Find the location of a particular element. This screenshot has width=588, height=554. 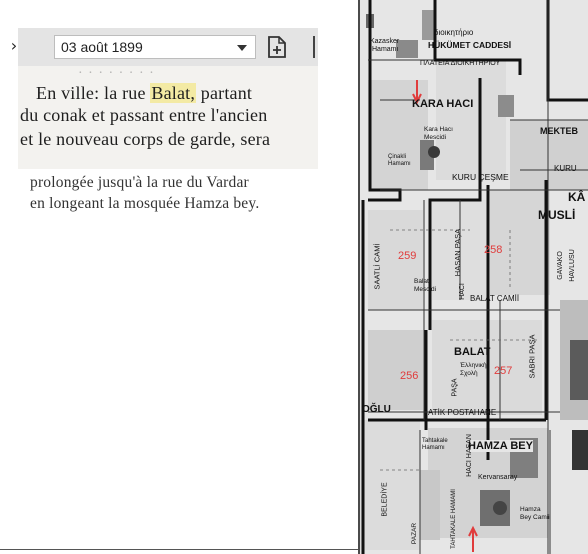

scroll-edge-icon is located at coordinates (318, 47).